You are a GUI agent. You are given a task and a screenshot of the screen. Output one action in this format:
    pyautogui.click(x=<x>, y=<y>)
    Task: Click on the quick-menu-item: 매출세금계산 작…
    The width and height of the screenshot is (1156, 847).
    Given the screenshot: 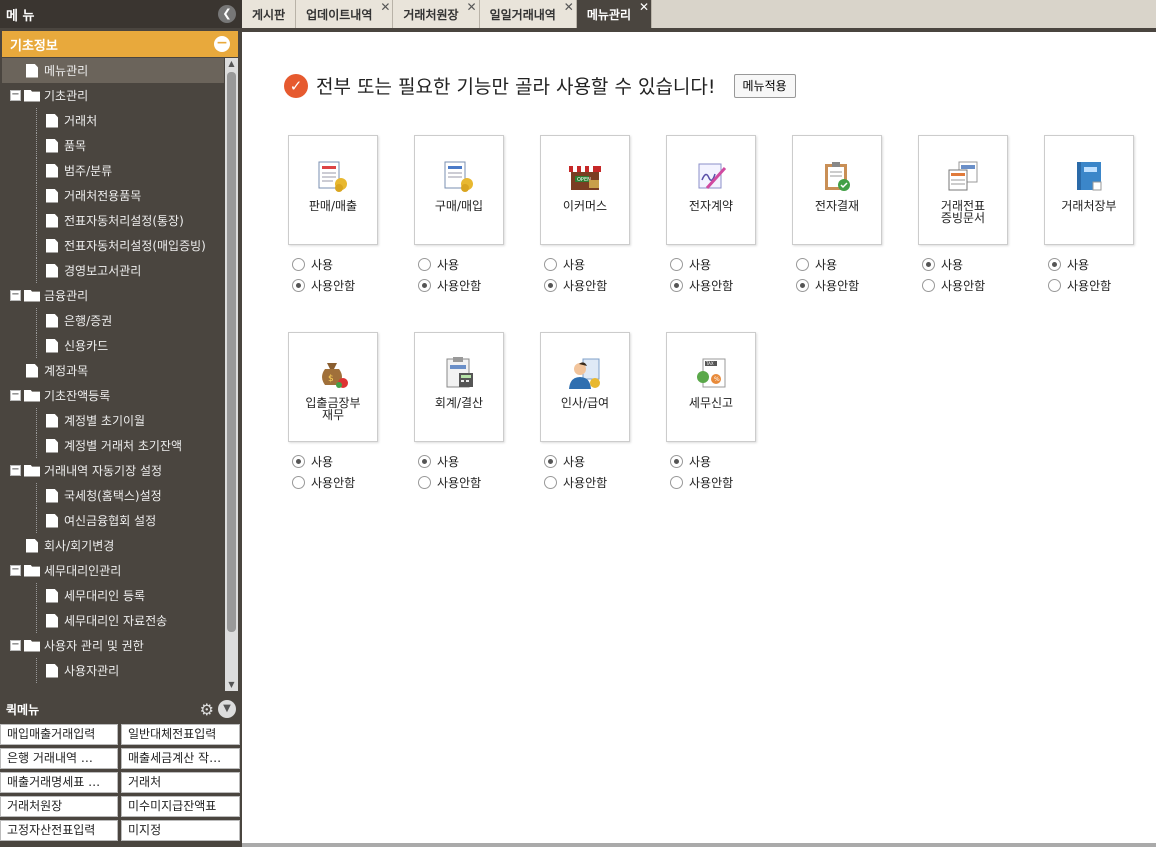 What is the action you would take?
    pyautogui.click(x=180, y=758)
    